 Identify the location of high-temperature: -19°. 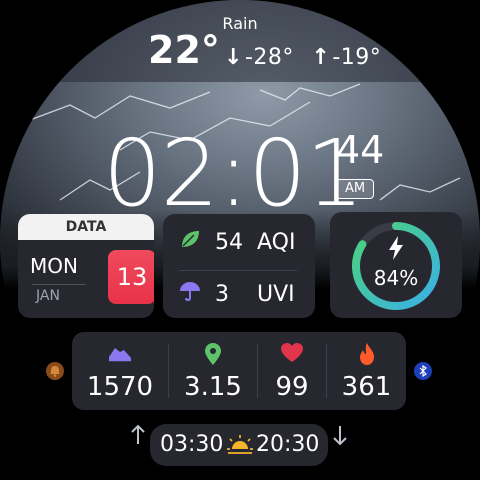
(357, 57).